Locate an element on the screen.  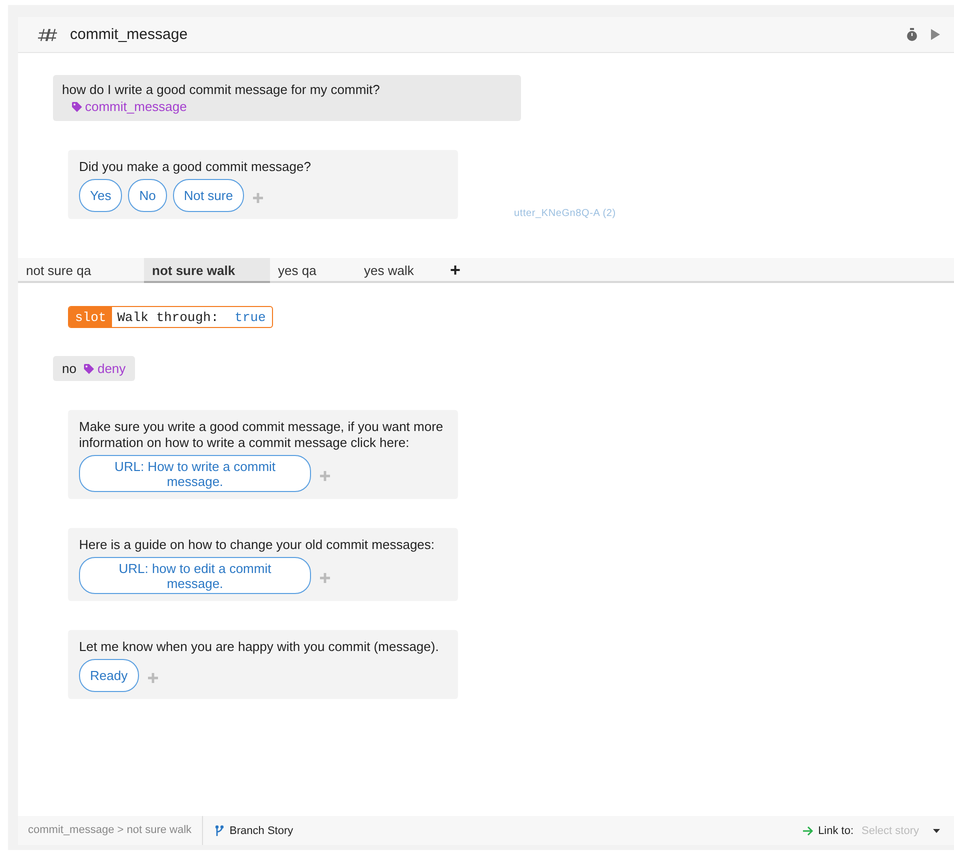
slot-value: true is located at coordinates (250, 317).